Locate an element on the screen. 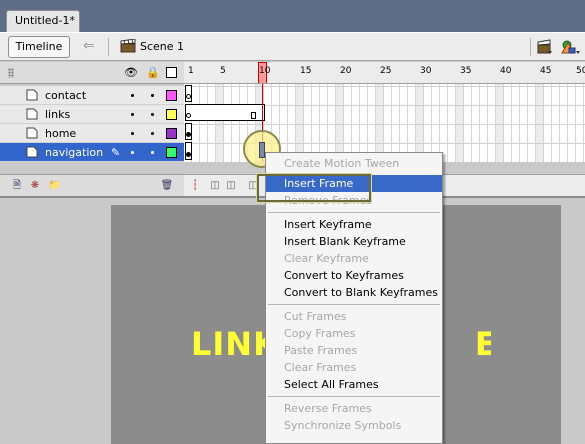 Image resolution: width=585 pixels, height=444 pixels. layer-row-navigation: navigation ✎ is located at coordinates (92, 152).